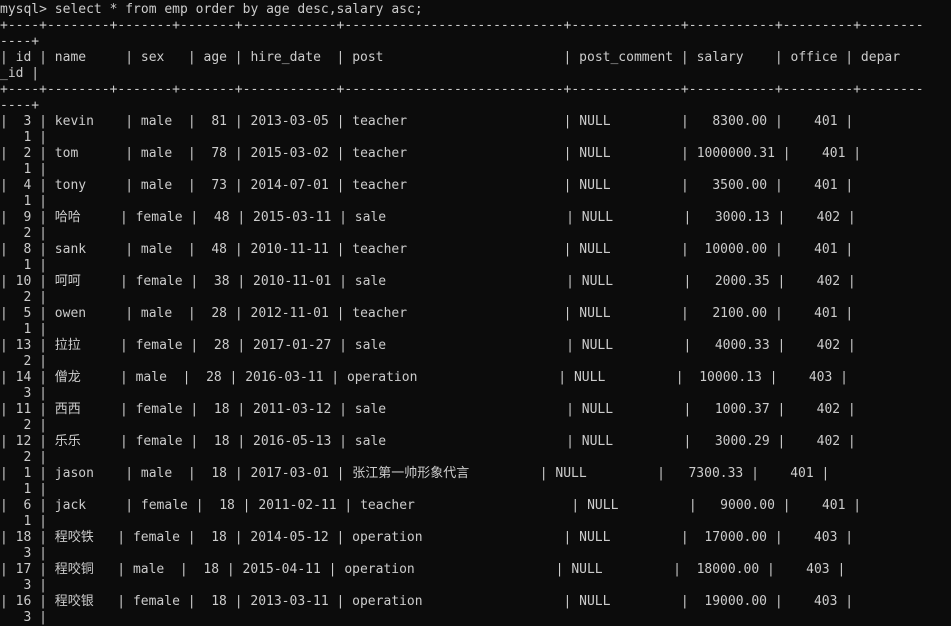 The image size is (951, 626). Describe the element at coordinates (219, 313) in the screenshot. I see `cell-age: 28` at that location.